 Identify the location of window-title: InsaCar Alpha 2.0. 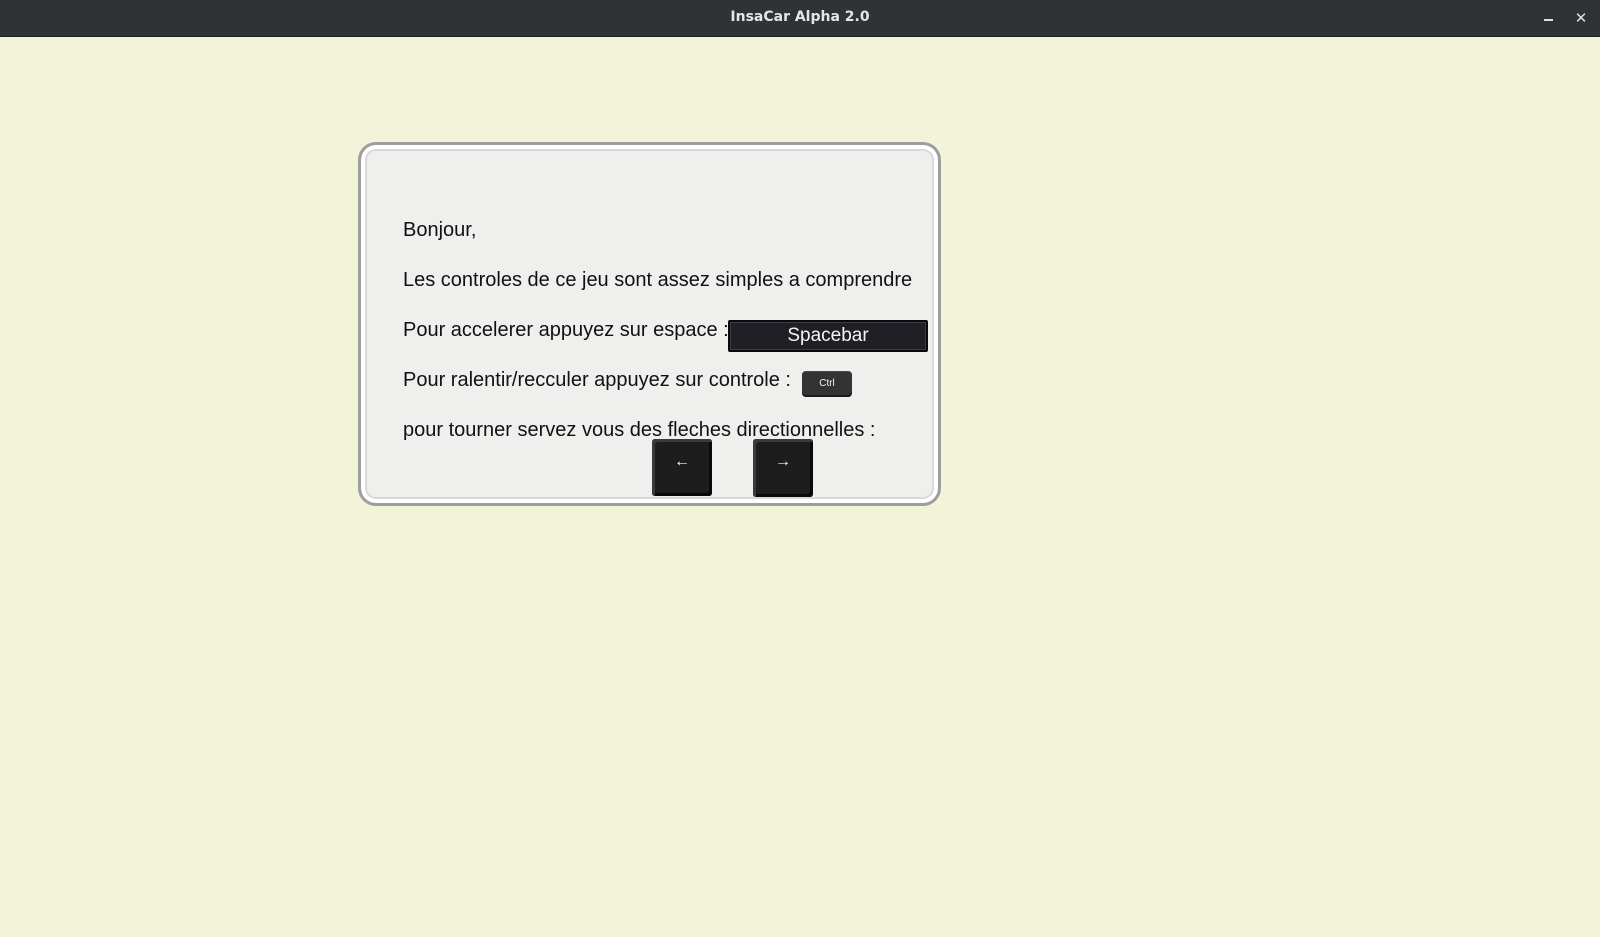
(800, 17).